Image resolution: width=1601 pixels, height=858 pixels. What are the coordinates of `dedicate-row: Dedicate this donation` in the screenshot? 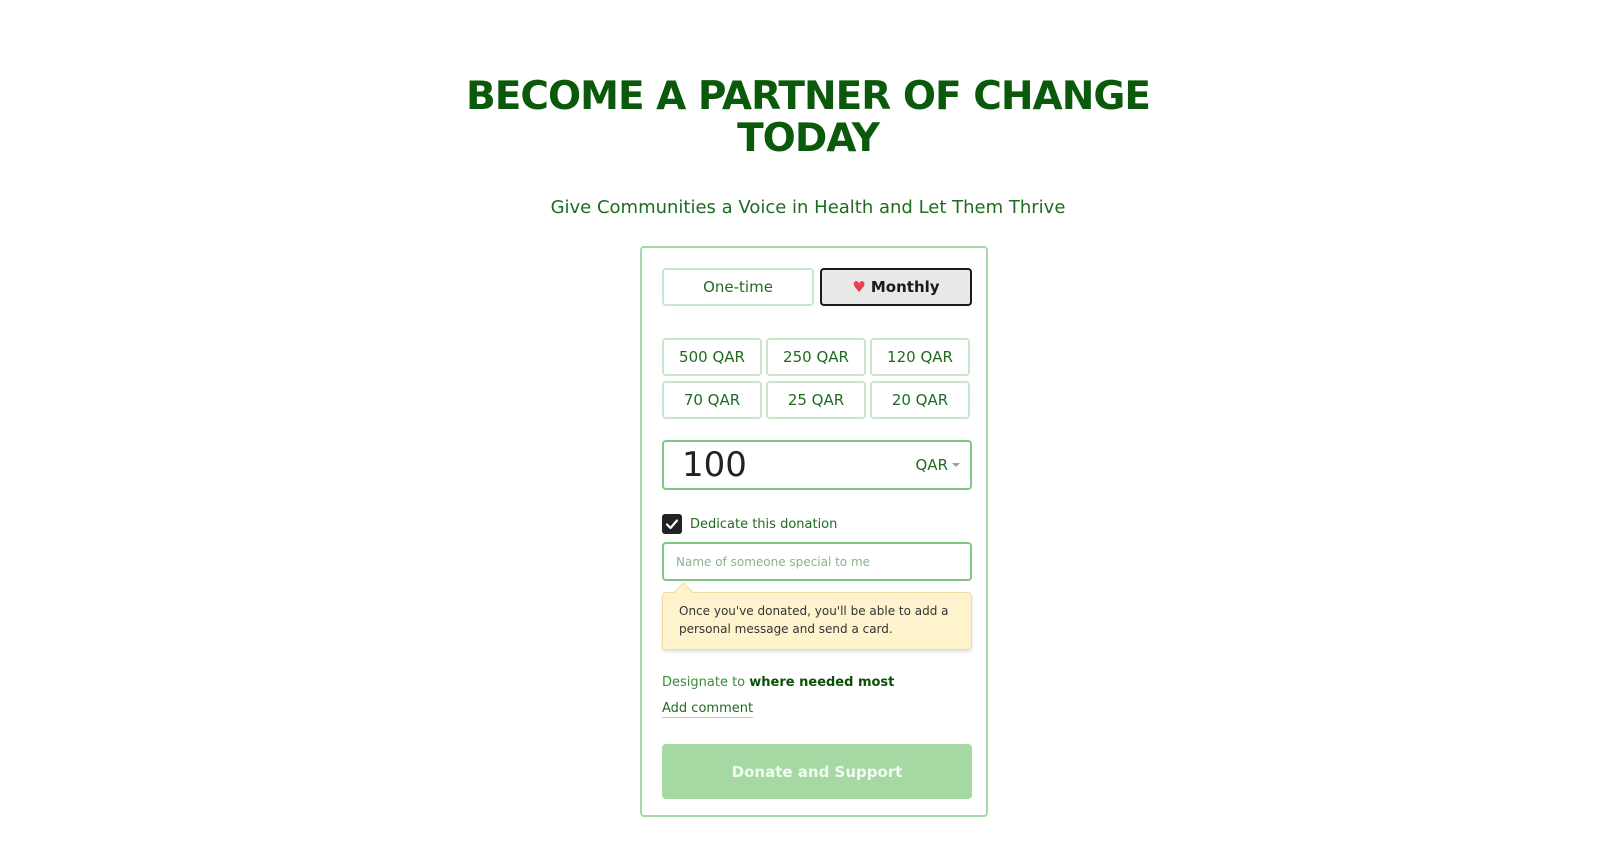 It's located at (749, 524).